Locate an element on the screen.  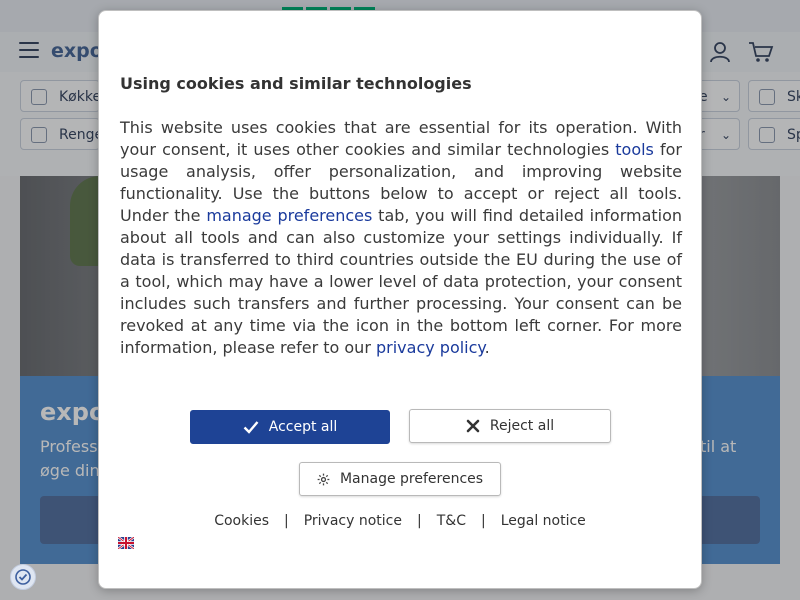
legal-notice-link: Legal notice is located at coordinates (543, 521).